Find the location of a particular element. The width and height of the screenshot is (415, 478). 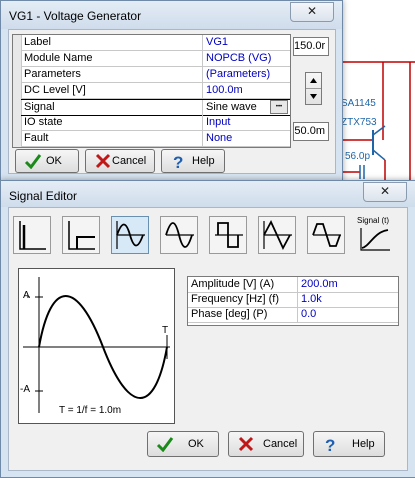

property-value: Sine wave is located at coordinates (236, 107).